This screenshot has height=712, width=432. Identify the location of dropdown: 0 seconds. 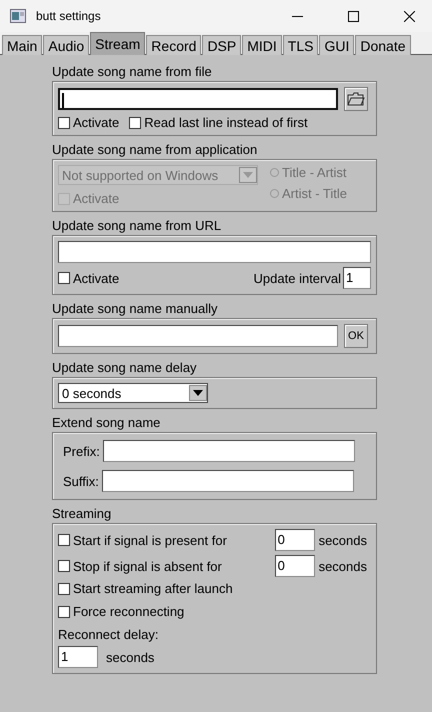
(133, 393).